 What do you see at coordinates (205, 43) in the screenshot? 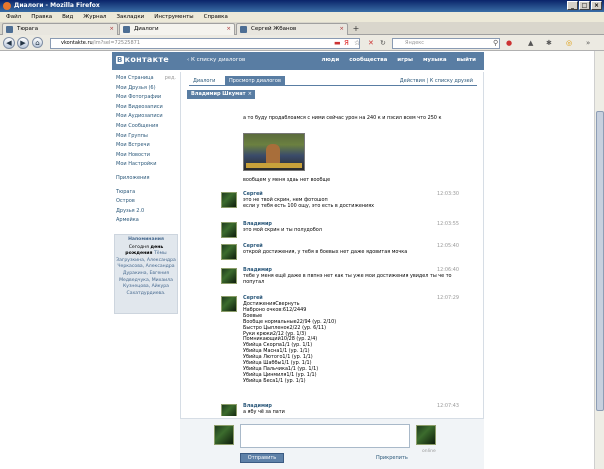
I see `address-bar: vkontakte.ru/im?sel=72525871` at bounding box center [205, 43].